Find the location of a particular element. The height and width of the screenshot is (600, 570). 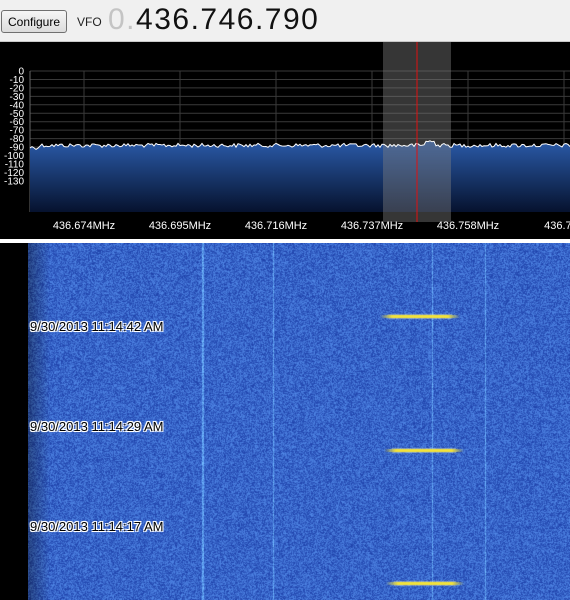

frequency-label: 436.779 is located at coordinates (557, 226).